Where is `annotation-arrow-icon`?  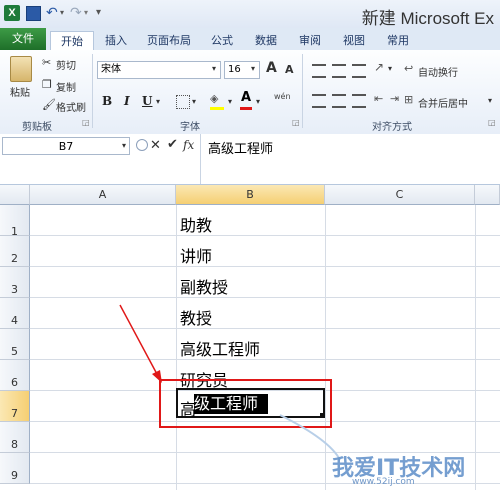 annotation-arrow-icon is located at coordinates (230, 382).